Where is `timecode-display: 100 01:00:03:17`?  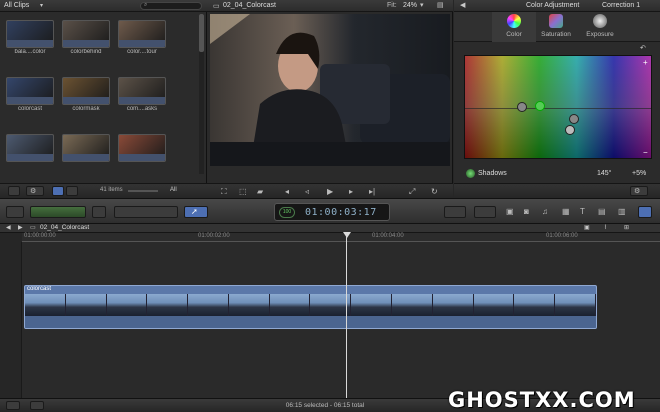
timecode-display: 100 01:00:03:17 is located at coordinates (332, 212).